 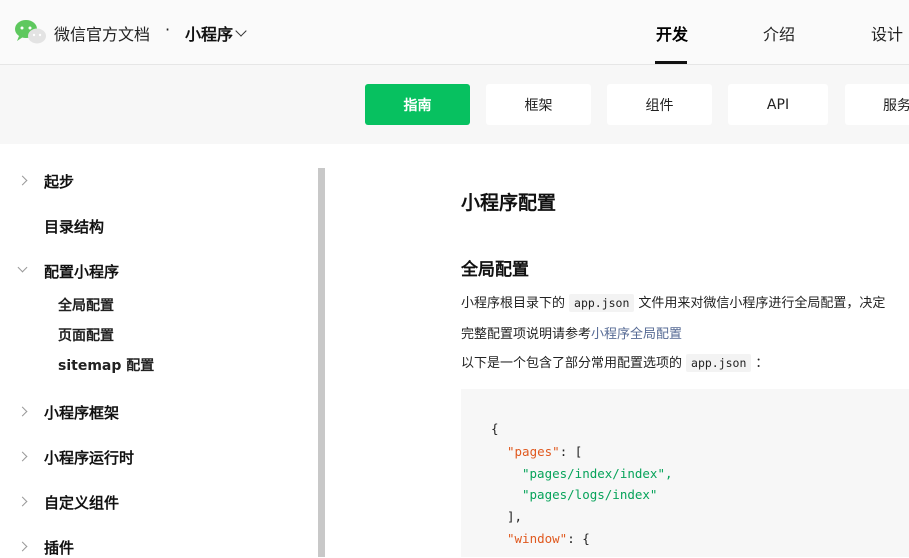 I want to click on sidebar-subitem-global-config: 全局配置, so click(x=86, y=305).